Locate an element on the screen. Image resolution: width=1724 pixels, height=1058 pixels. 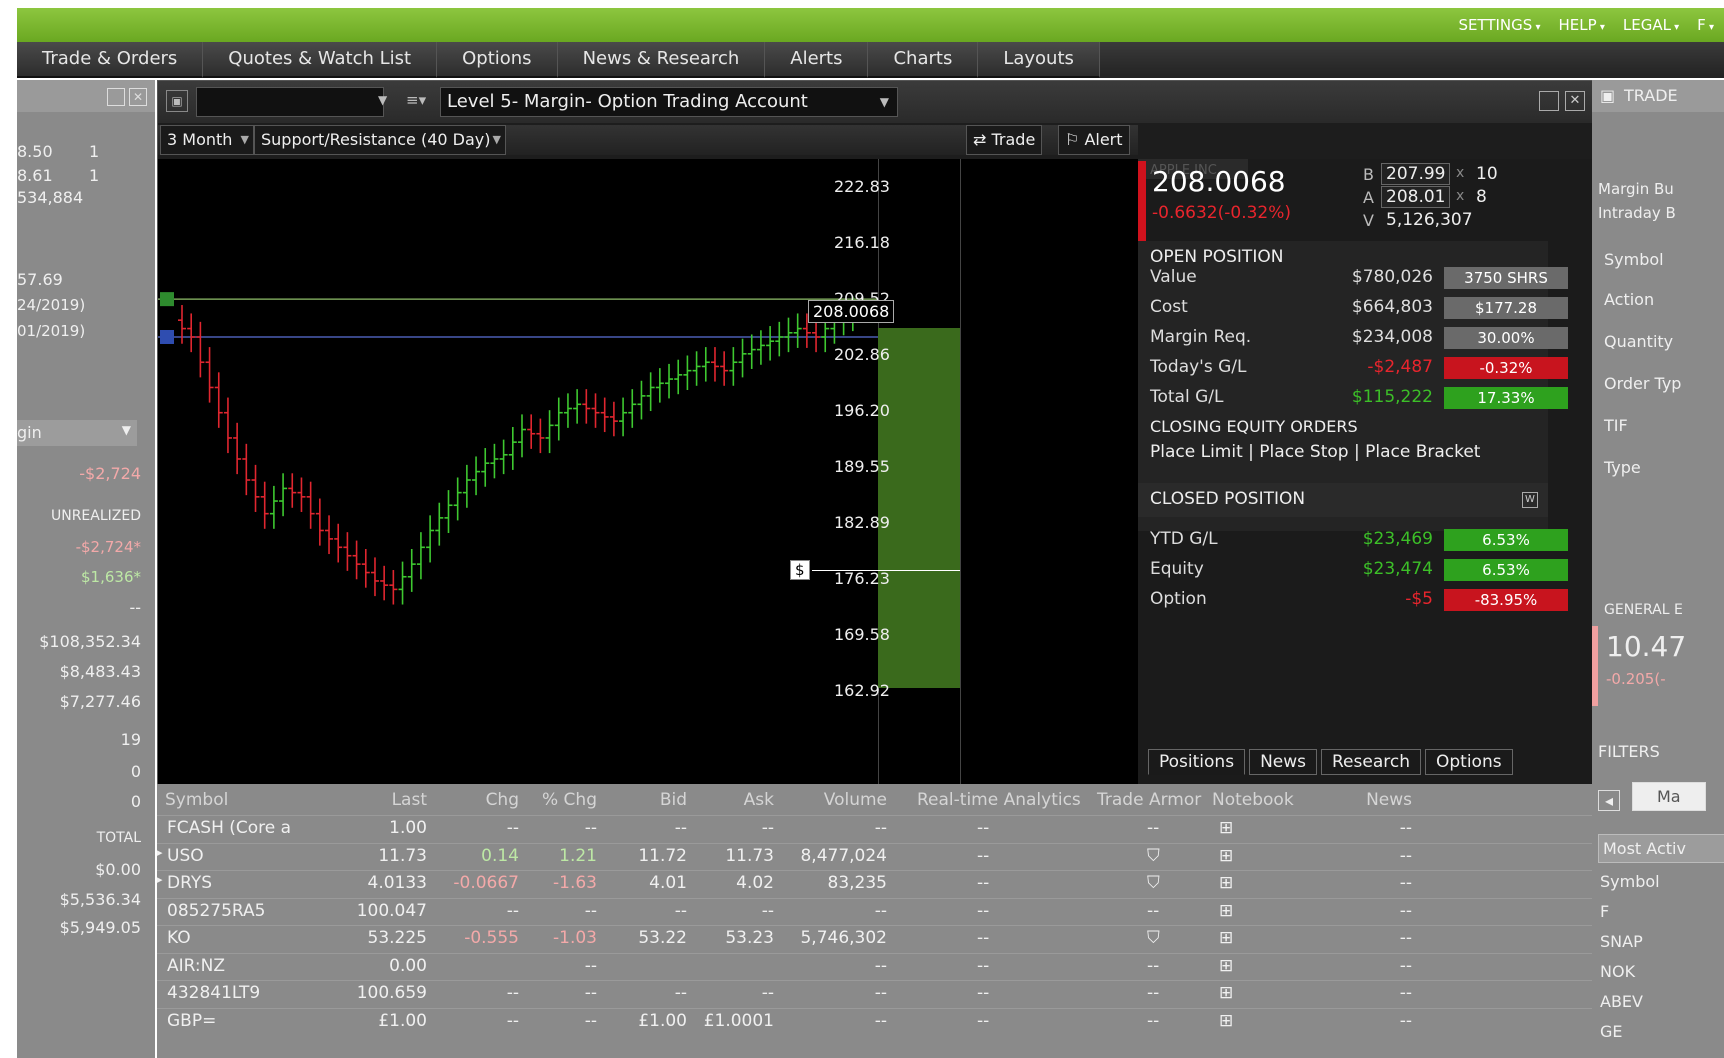
period-select: 3 Month ▼ is located at coordinates (207, 140).